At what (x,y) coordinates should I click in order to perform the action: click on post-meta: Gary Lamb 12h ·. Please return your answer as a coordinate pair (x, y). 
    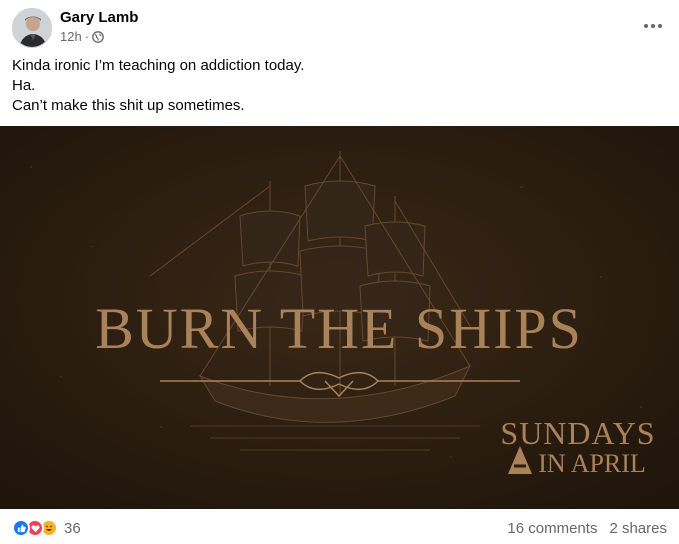
    Looking at the image, I should click on (99, 26).